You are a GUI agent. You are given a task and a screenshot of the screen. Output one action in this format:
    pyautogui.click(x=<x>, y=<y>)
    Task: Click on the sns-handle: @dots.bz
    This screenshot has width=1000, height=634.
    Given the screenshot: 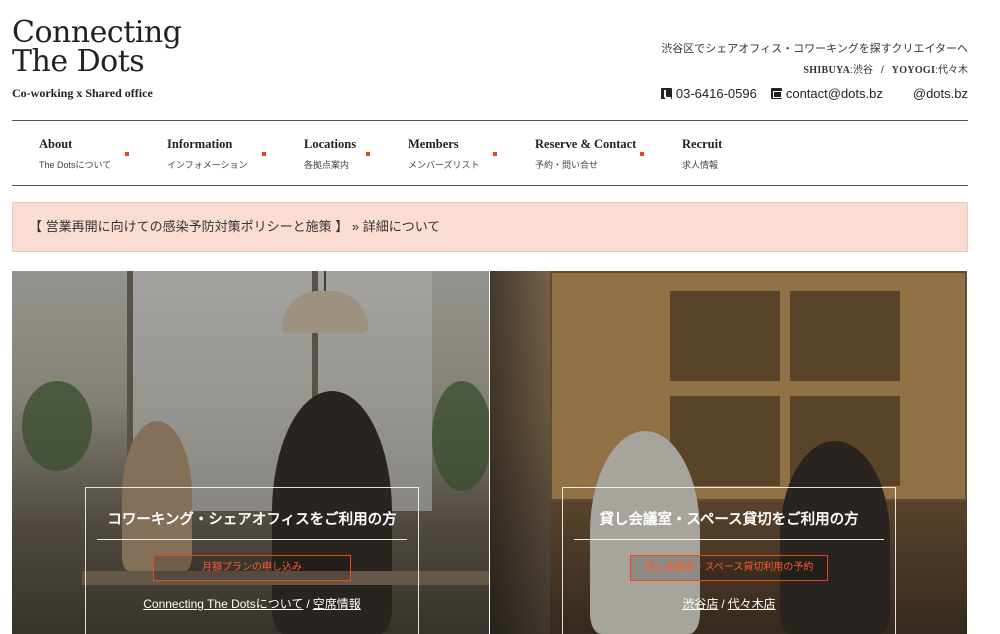 What is the action you would take?
    pyautogui.click(x=940, y=93)
    